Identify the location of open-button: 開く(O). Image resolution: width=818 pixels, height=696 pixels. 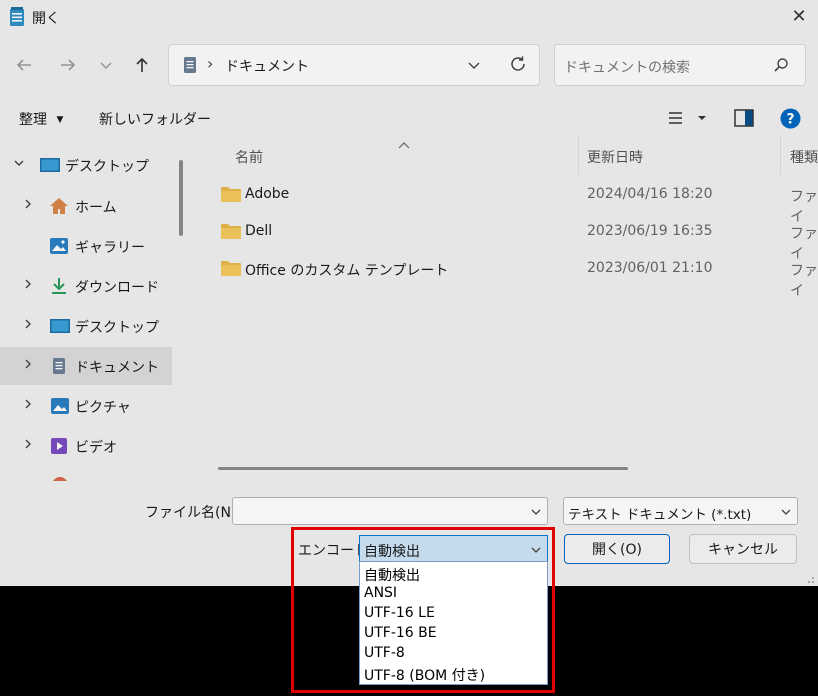
(617, 549).